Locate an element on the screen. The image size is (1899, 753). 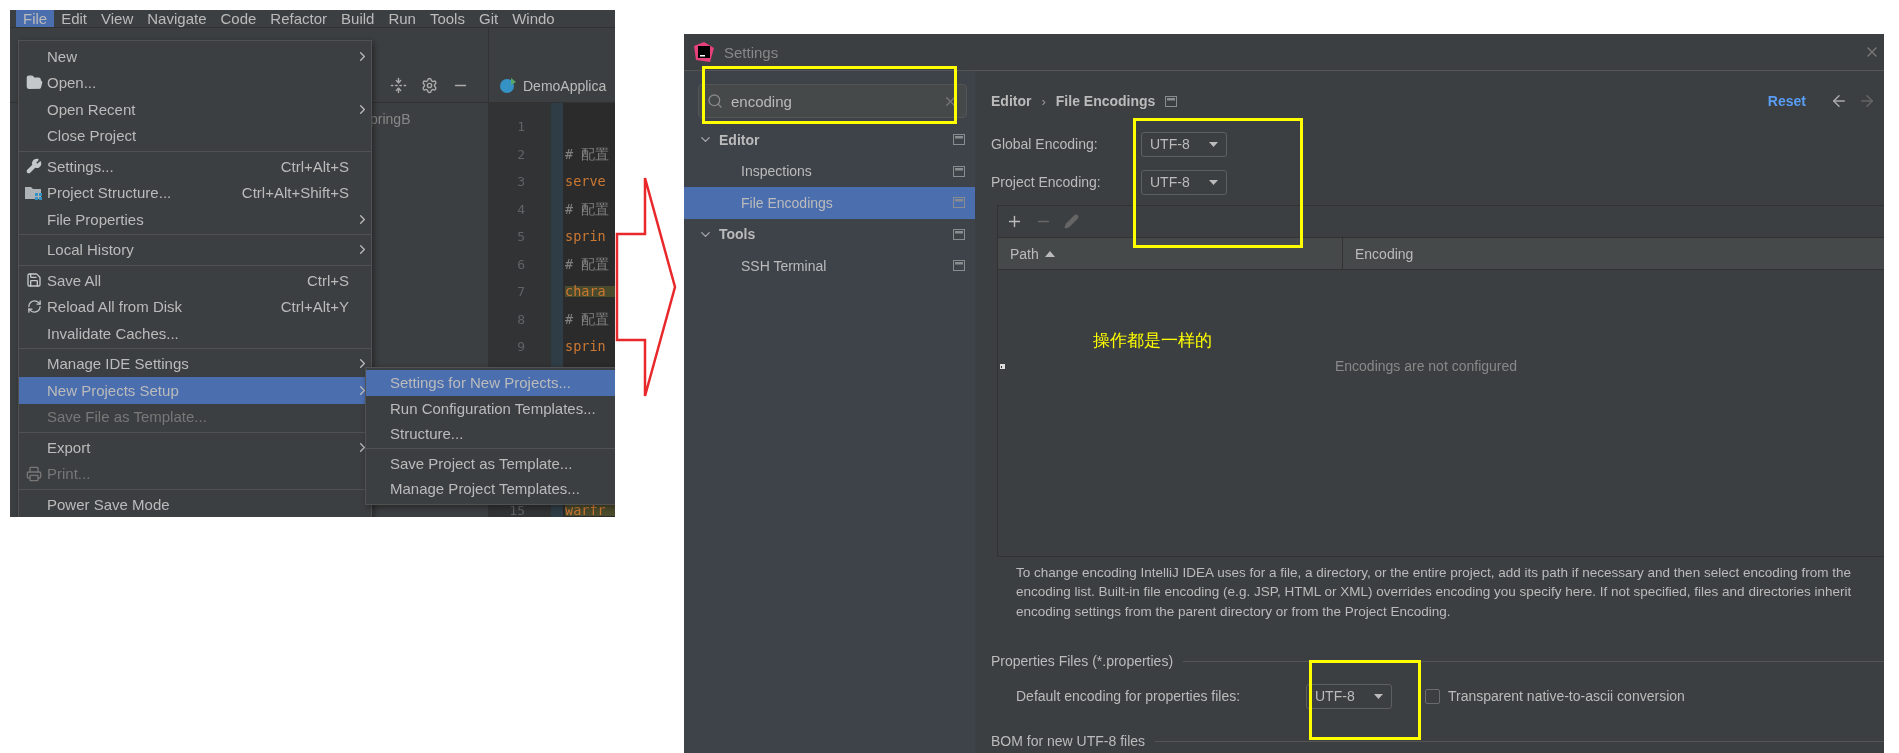
printer-icon is located at coordinates (34, 473).